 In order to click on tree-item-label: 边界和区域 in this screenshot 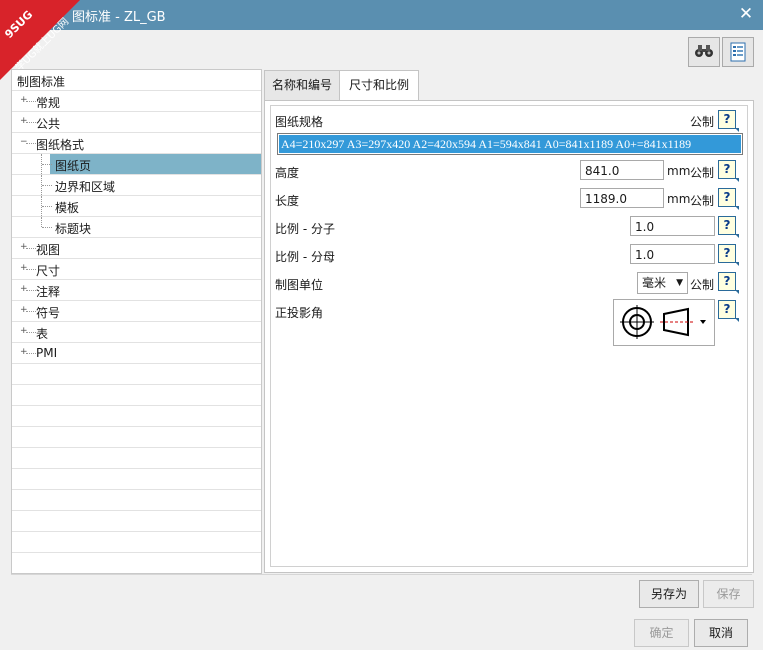, I will do `click(85, 187)`.